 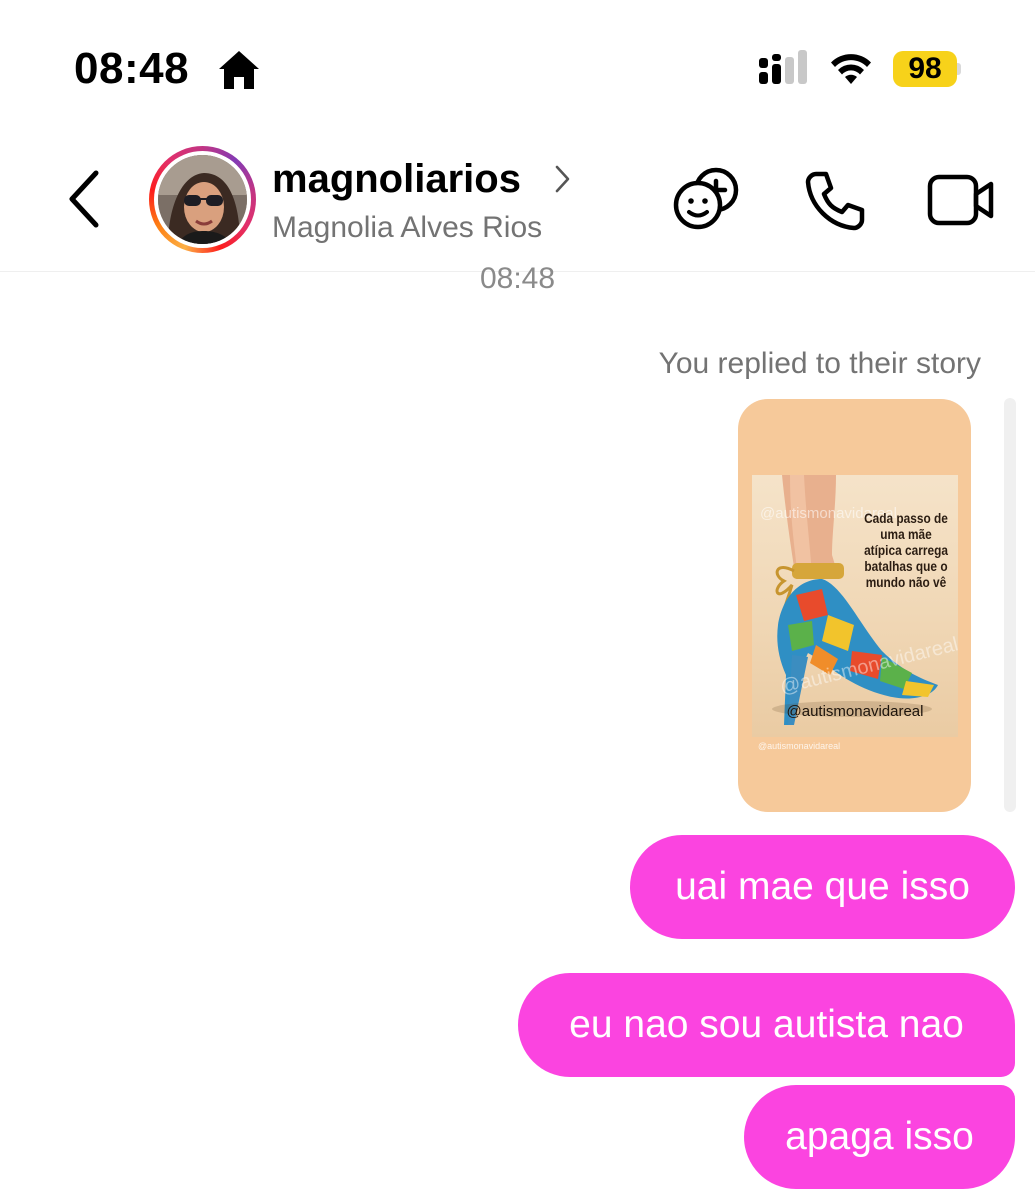 I want to click on story-handle: @autismonavidareal, so click(x=855, y=711).